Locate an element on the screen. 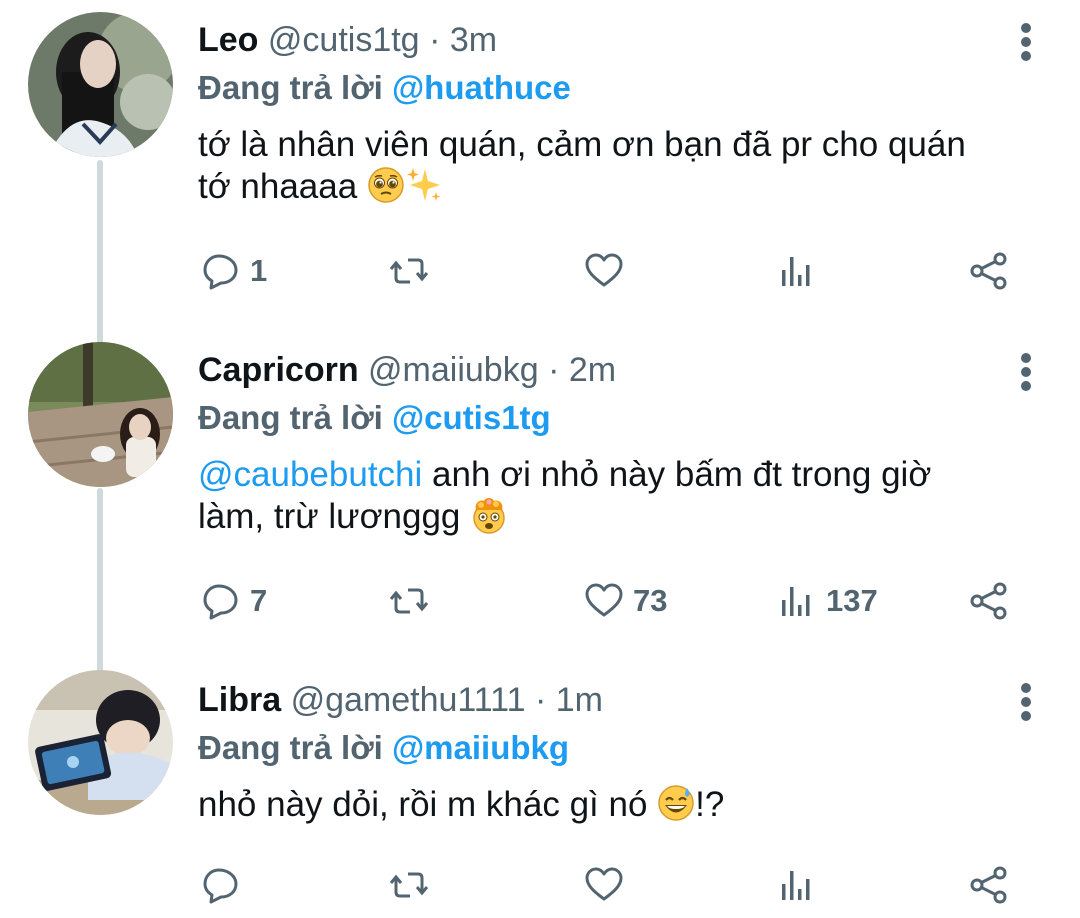  user-handle: @maiiubkg is located at coordinates (453, 370).